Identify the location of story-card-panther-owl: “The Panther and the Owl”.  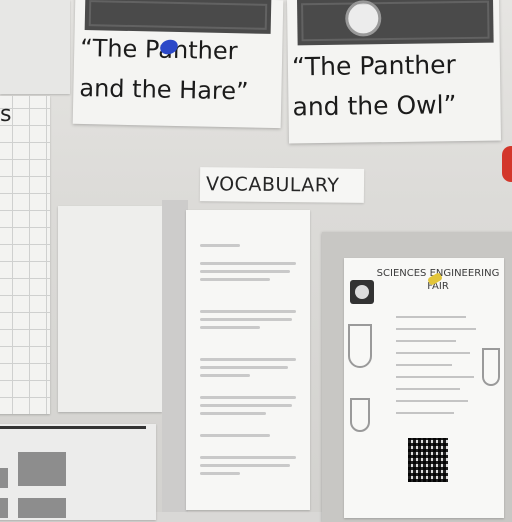
(394, 72).